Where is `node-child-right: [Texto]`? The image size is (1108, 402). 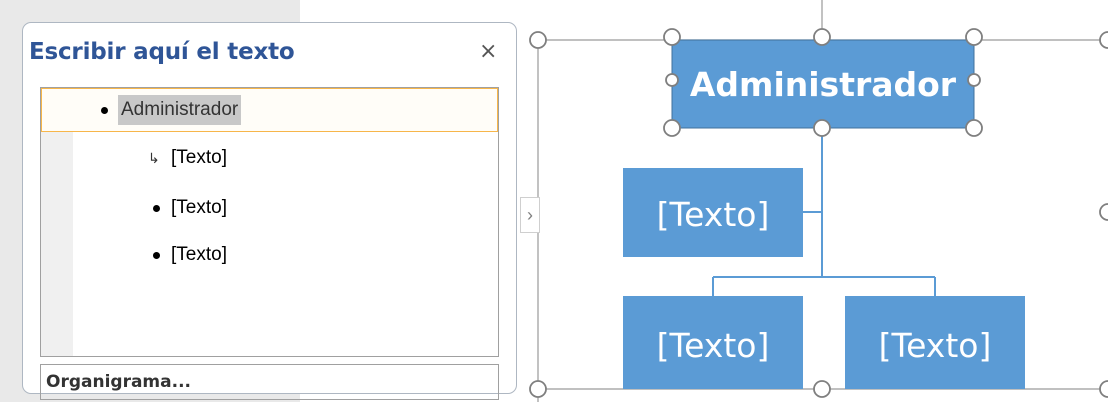 node-child-right: [Texto] is located at coordinates (935, 342).